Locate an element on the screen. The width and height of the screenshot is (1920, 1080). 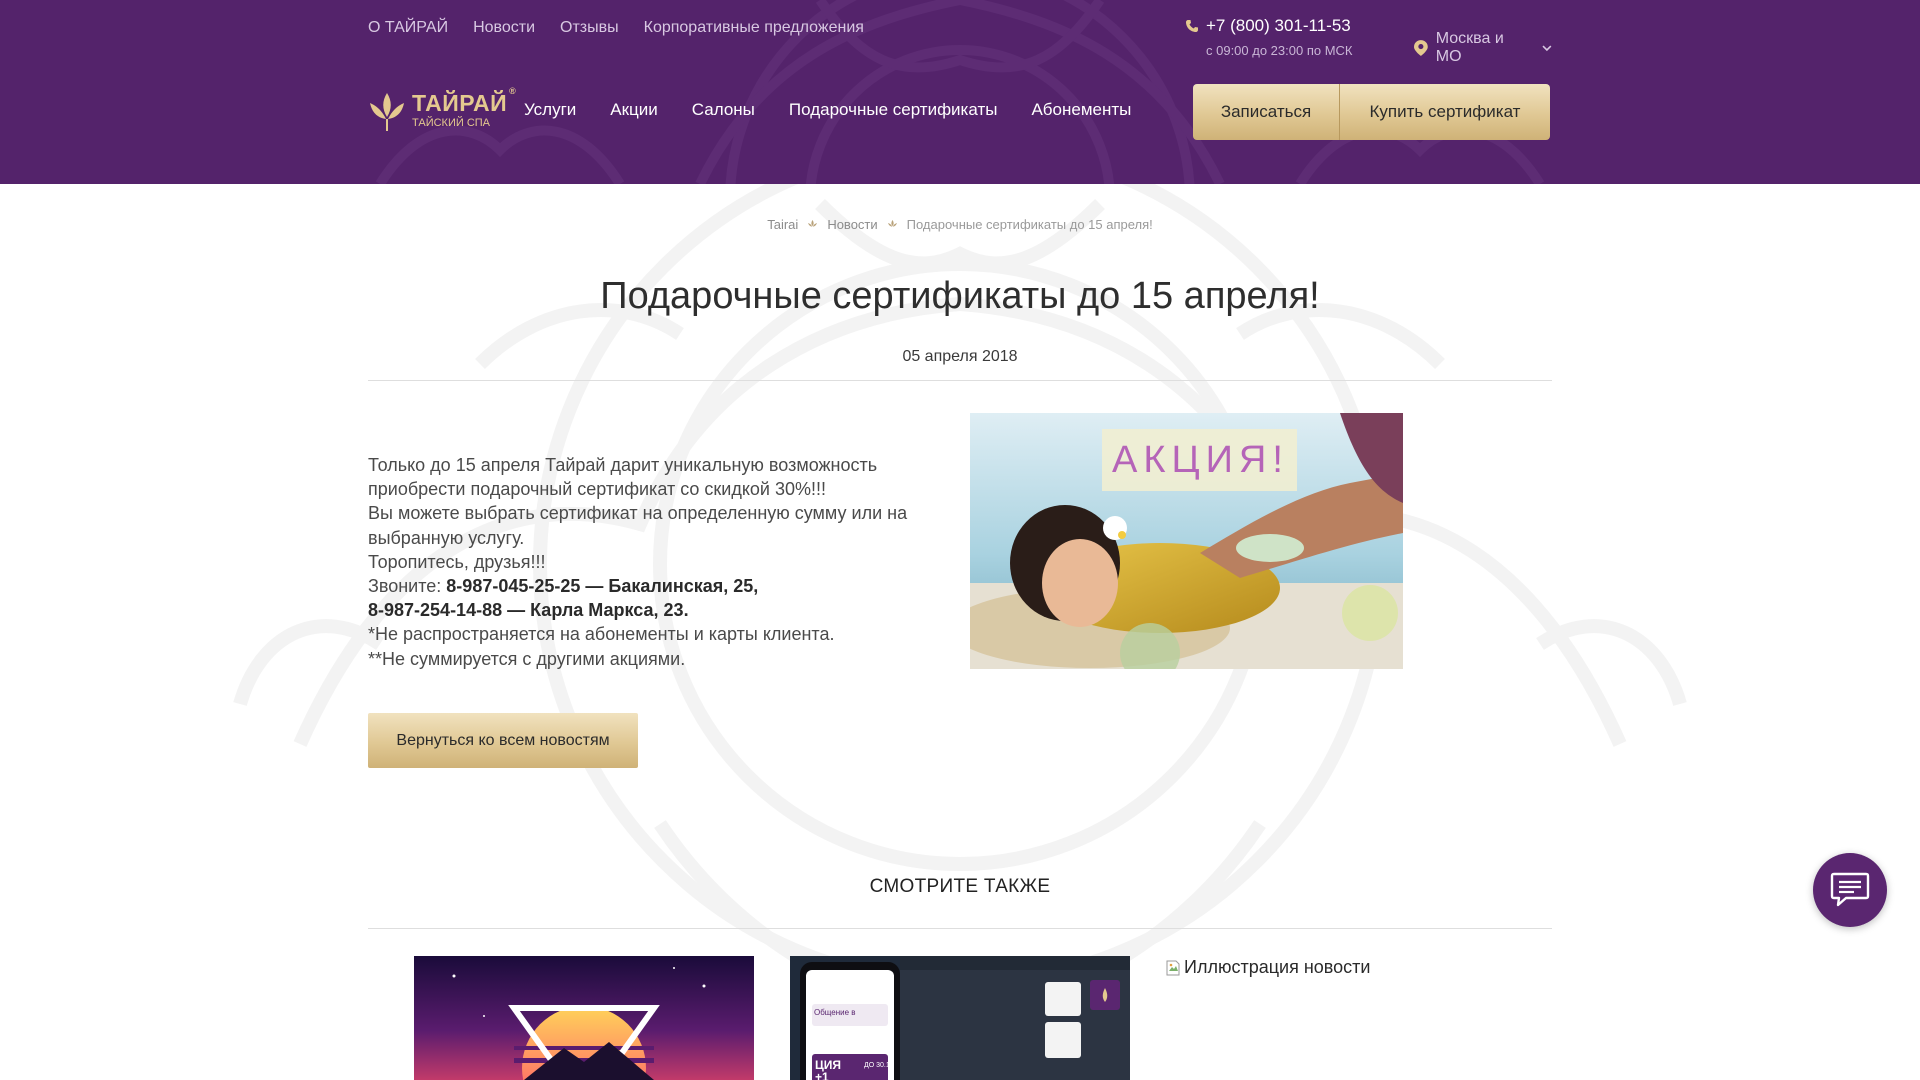
site-logo: ТАЙРАЙ ® ТАЙСКИЙ СПА is located at coordinates (442, 108).